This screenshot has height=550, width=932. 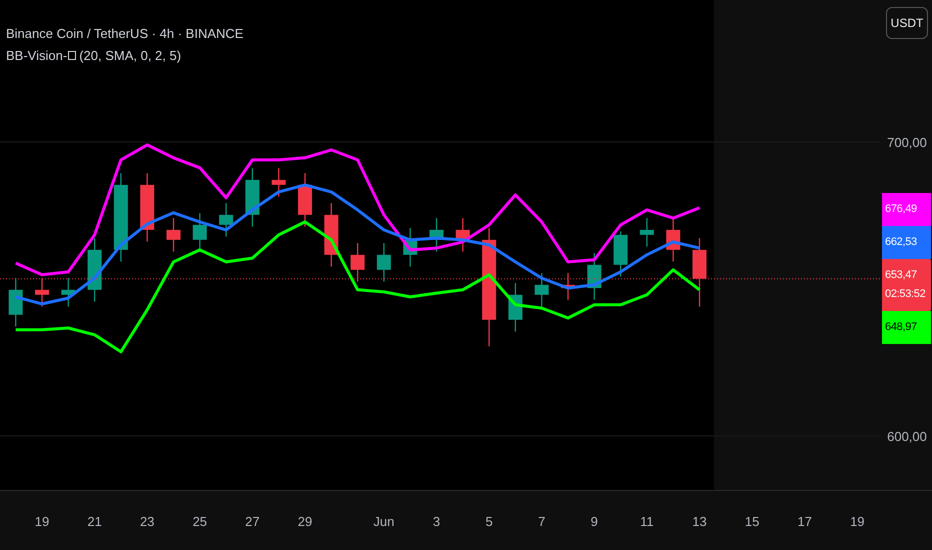 What do you see at coordinates (130, 55) in the screenshot?
I see `indicator-params: (20, SMA, 0, 2, 5)` at bounding box center [130, 55].